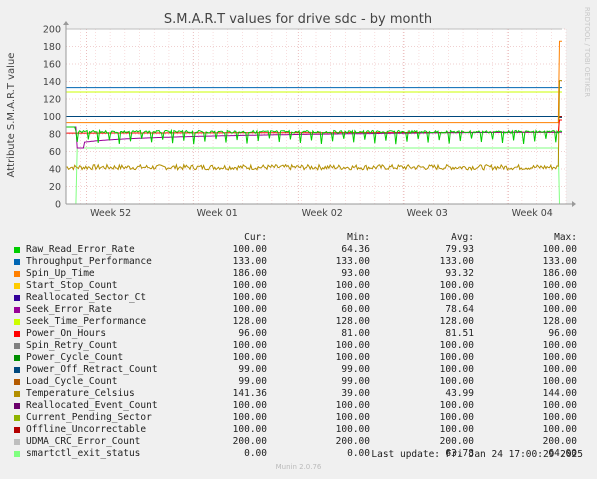 This screenshot has height=479, width=597. I want to click on legend-value-min: 200.00, so click(352, 441).